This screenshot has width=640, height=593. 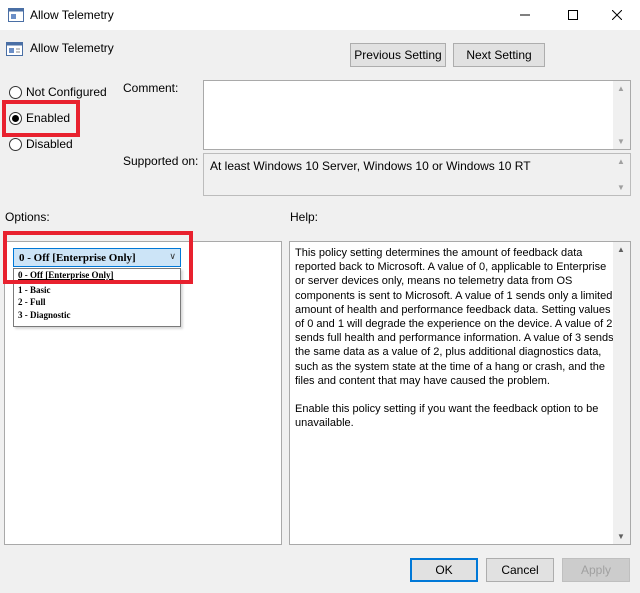 What do you see at coordinates (49, 144) in the screenshot?
I see `radio-disabled-label: Disabled` at bounding box center [49, 144].